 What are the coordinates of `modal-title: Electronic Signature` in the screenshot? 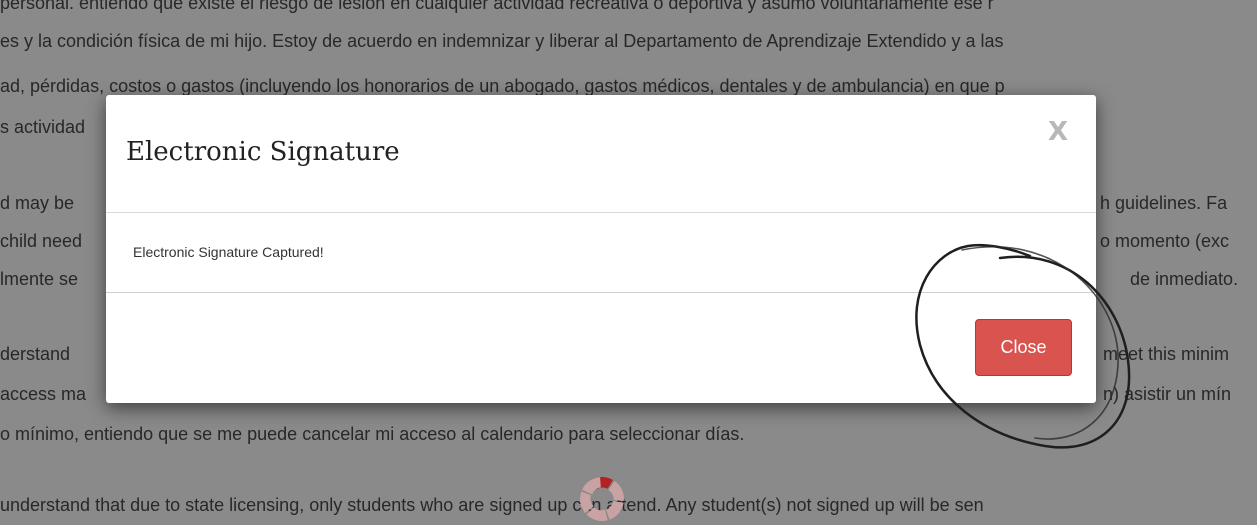 It's located at (263, 152).